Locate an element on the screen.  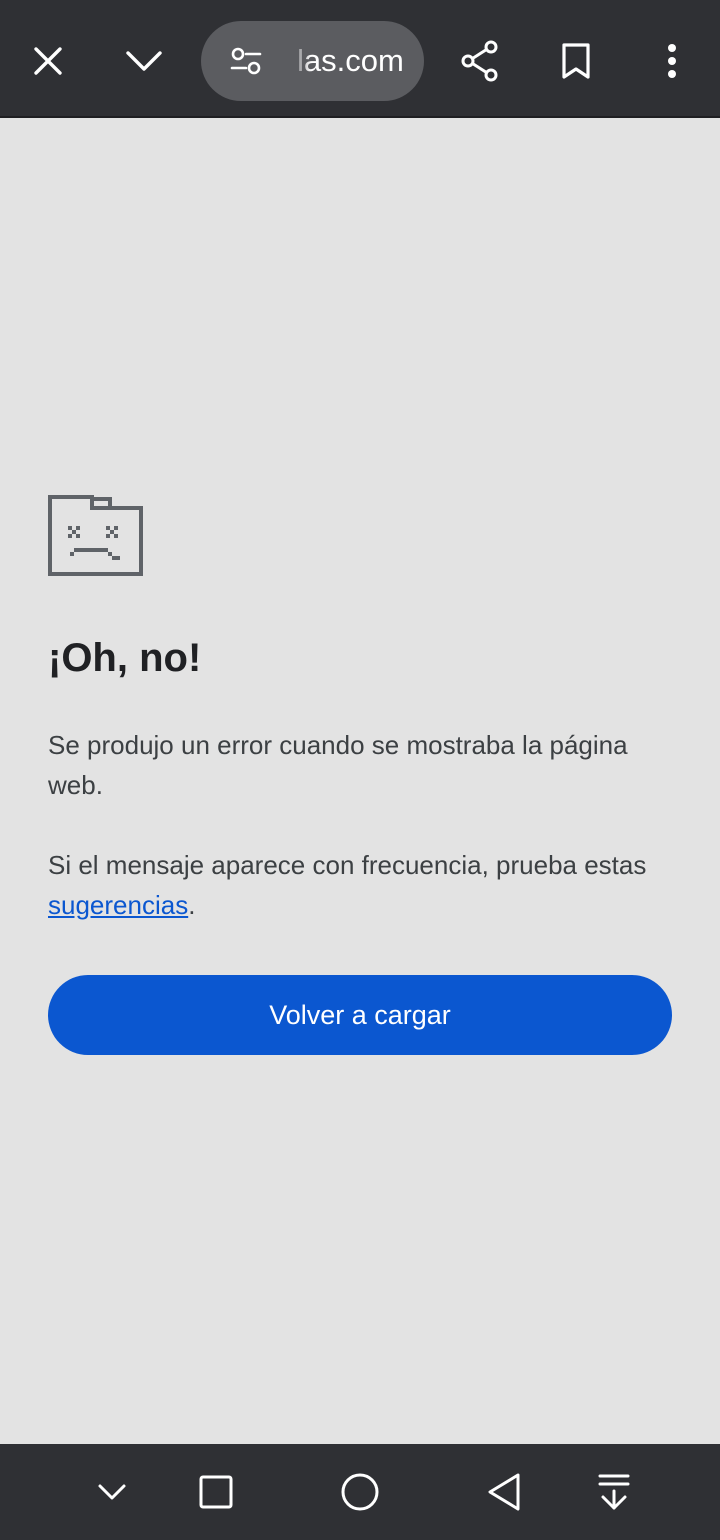
site-settings-button is located at coordinates (249, 61).